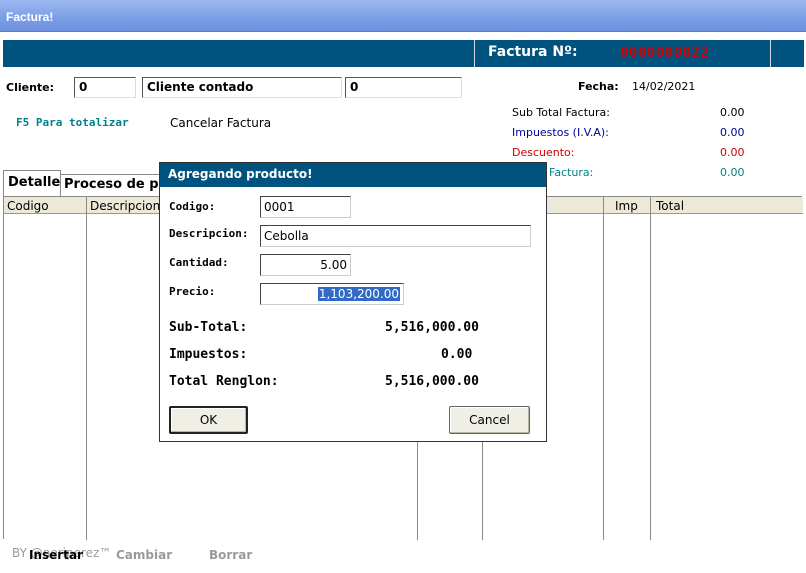  Describe the element at coordinates (125, 206) in the screenshot. I see `column-header-descripcion: Descripcion` at that location.